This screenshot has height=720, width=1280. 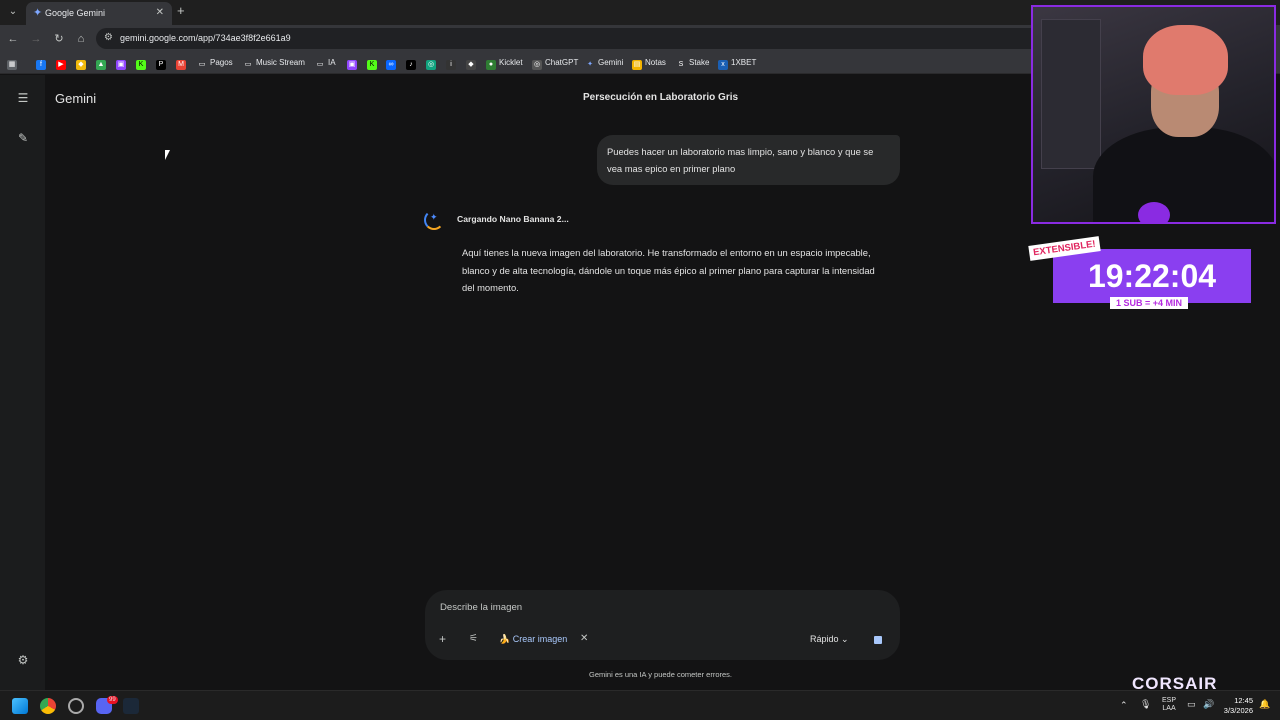 What do you see at coordinates (36, 39) in the screenshot?
I see `forward-icon: →` at bounding box center [36, 39].